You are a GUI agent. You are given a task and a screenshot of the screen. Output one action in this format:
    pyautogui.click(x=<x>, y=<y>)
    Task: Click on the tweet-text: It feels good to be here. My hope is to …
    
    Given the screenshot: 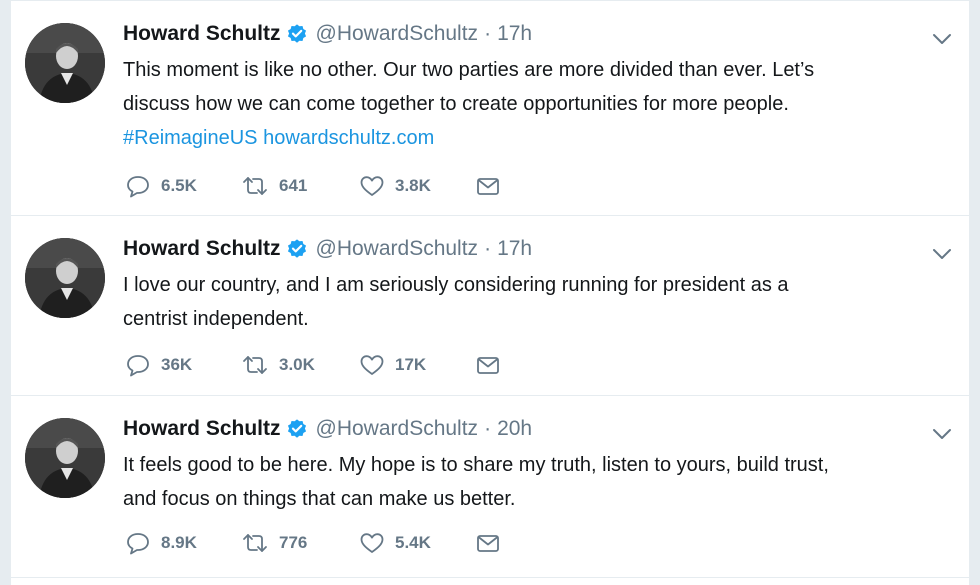 What is the action you would take?
    pyautogui.click(x=533, y=482)
    